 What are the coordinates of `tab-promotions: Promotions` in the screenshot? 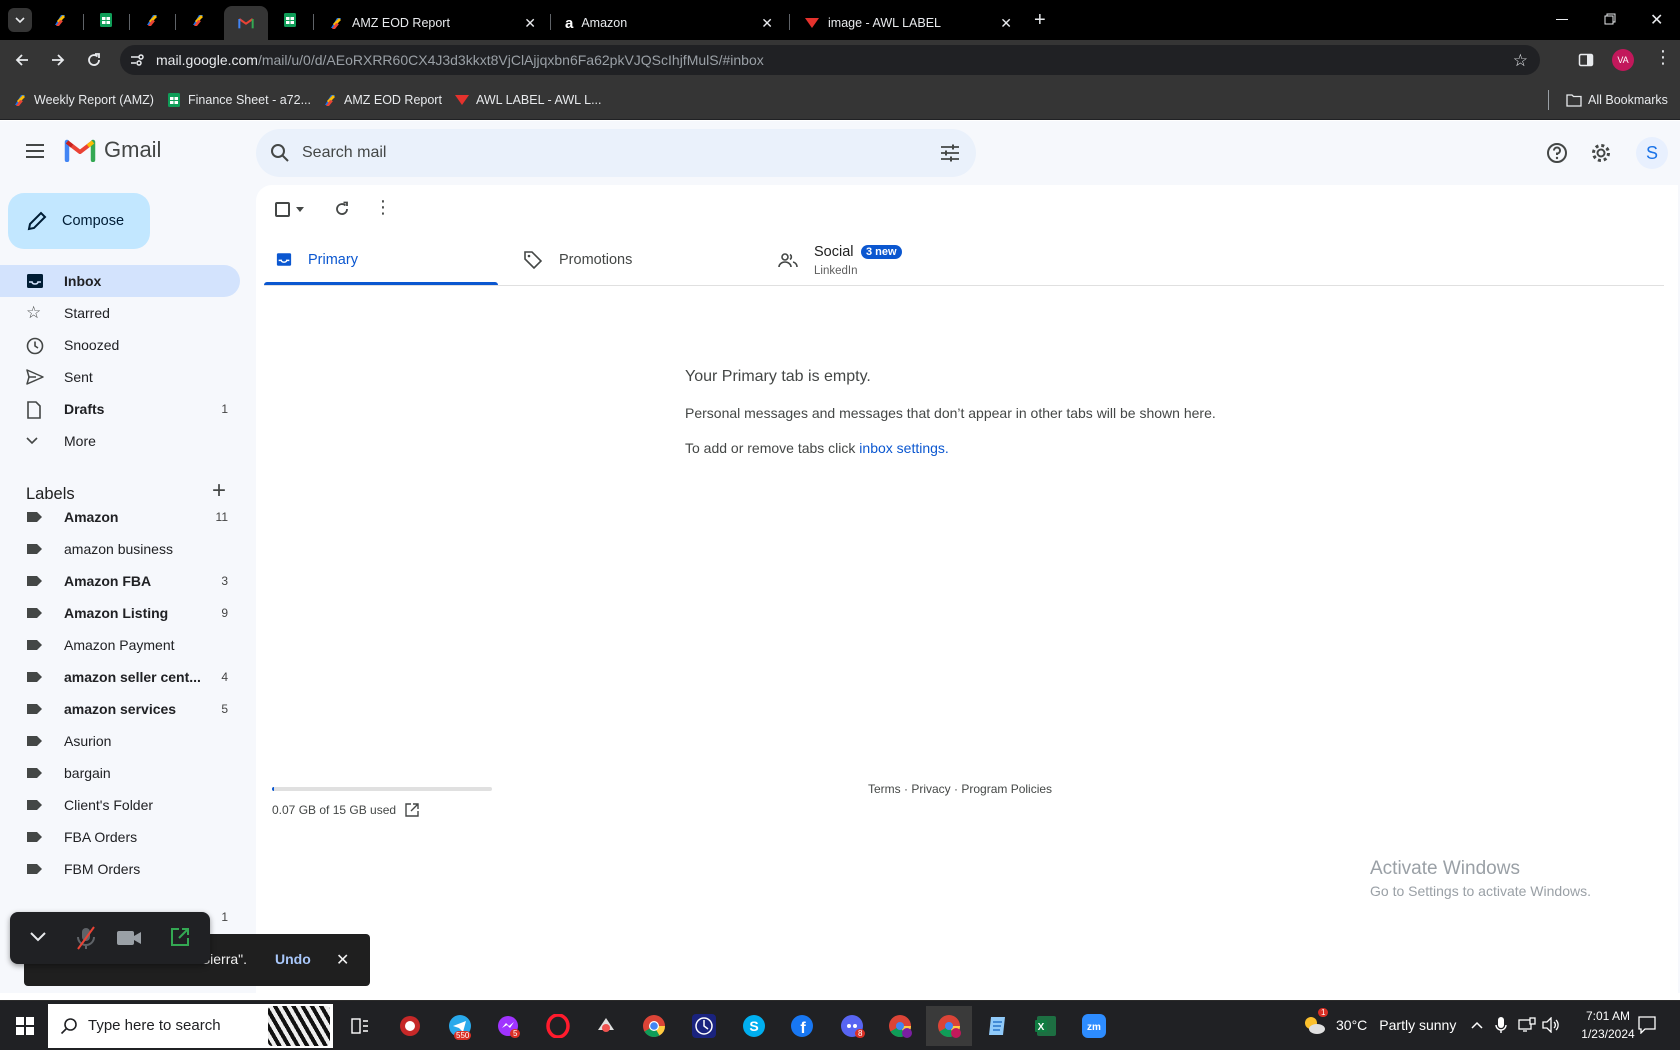 It's located at (625, 261).